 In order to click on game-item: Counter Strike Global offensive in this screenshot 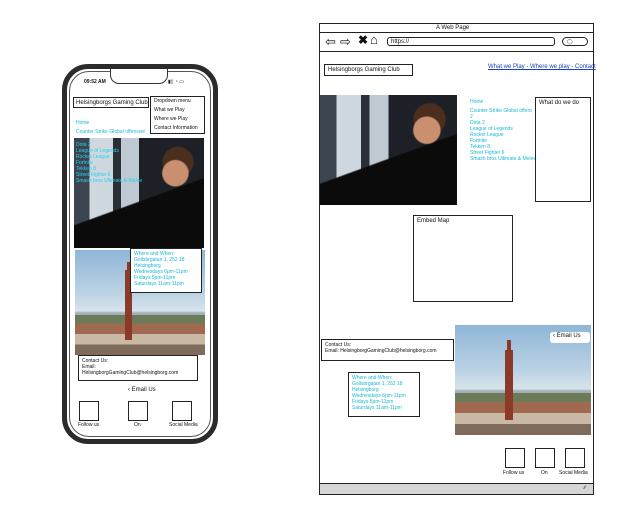, I will do `click(501, 111)`.